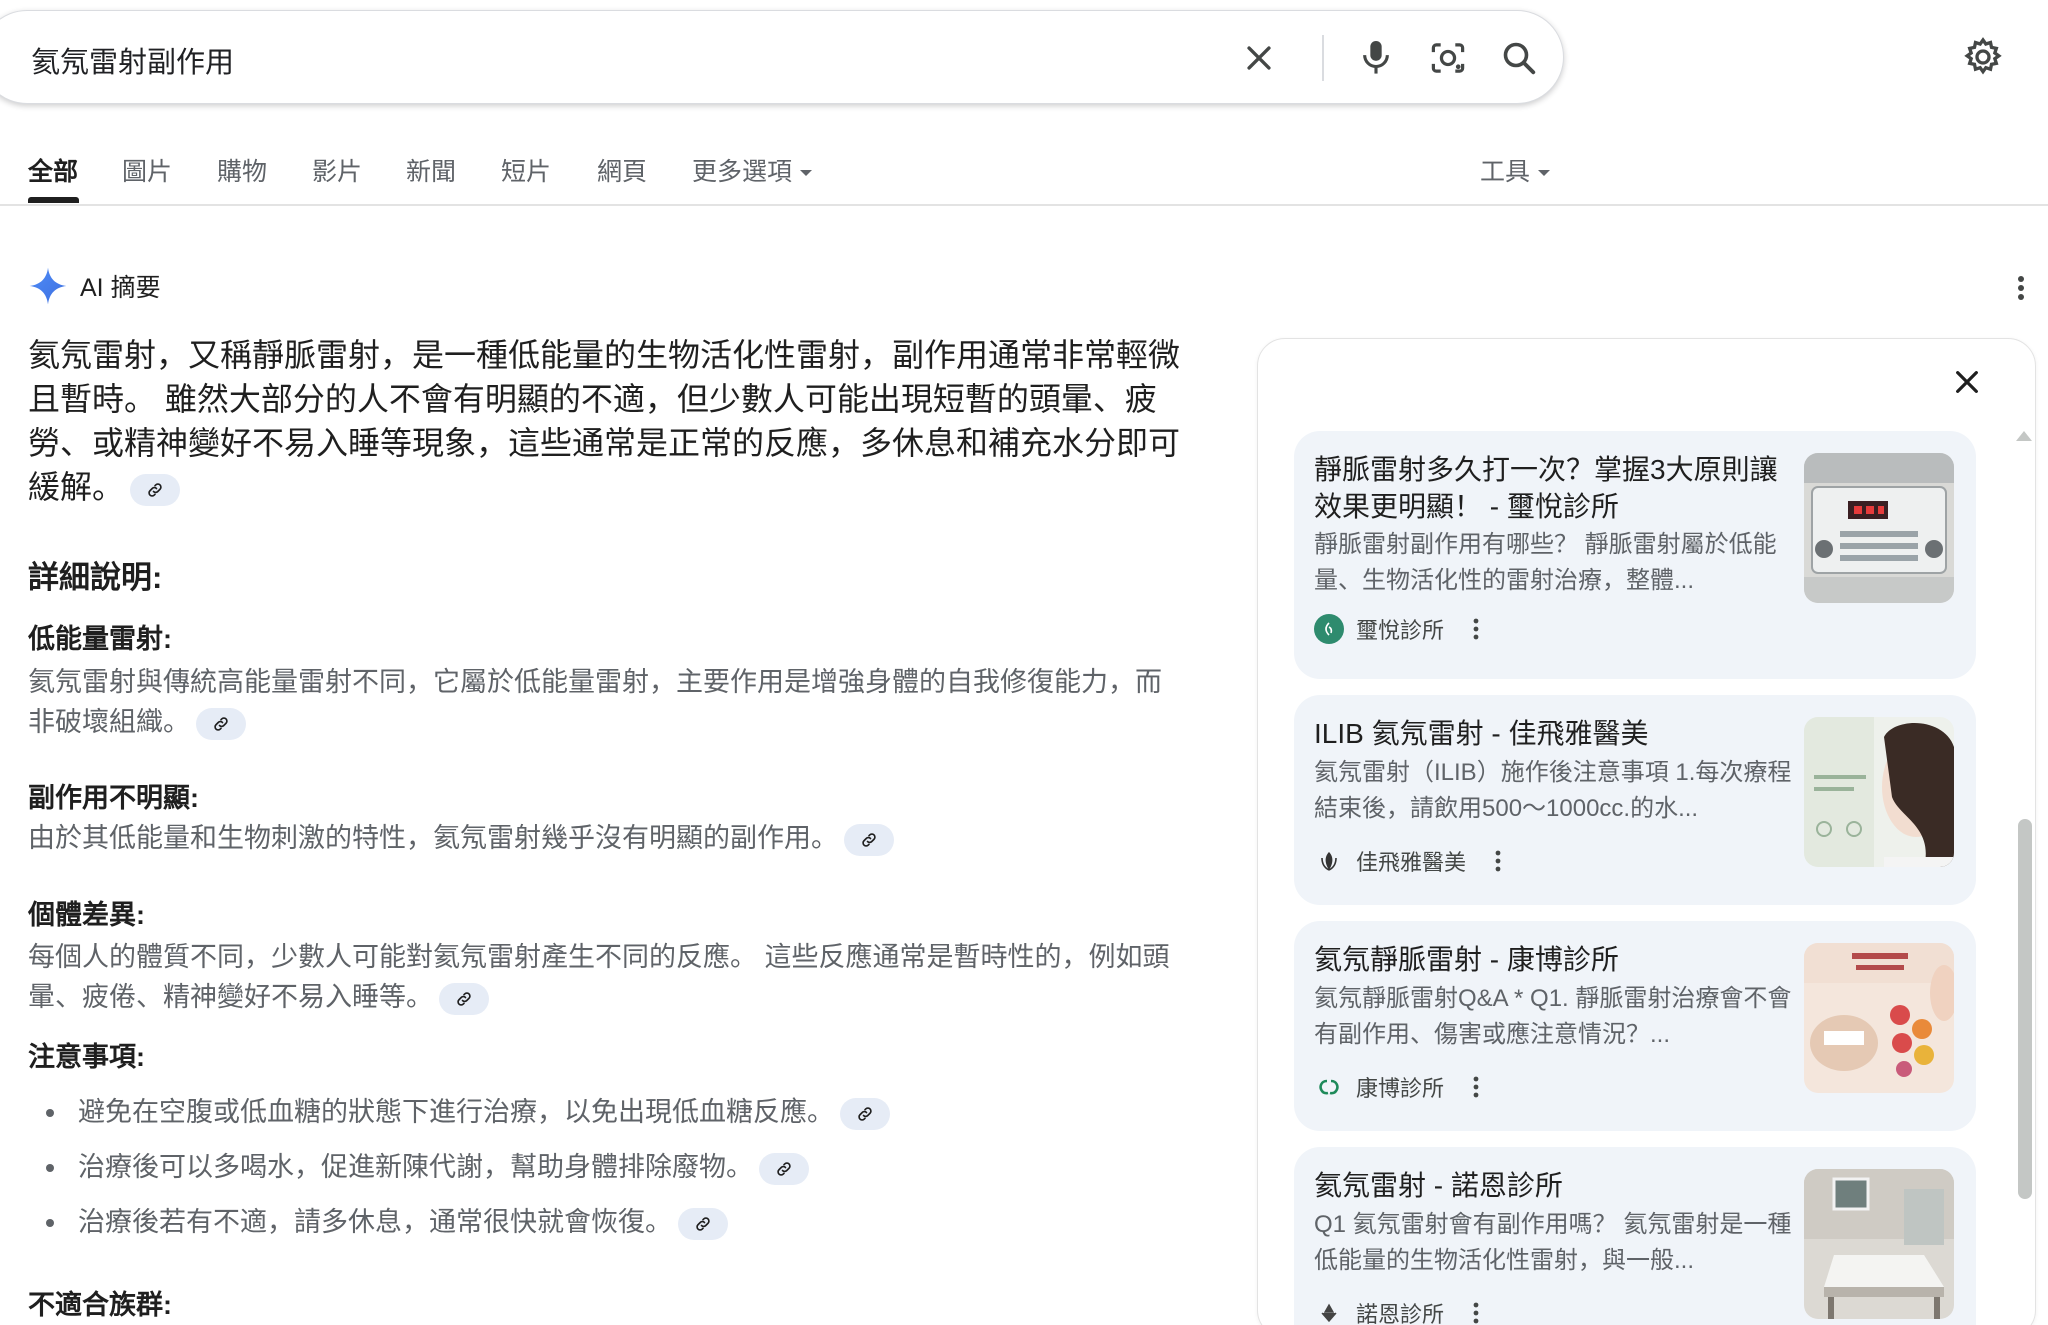  I want to click on tab-images: 圖片, so click(147, 170).